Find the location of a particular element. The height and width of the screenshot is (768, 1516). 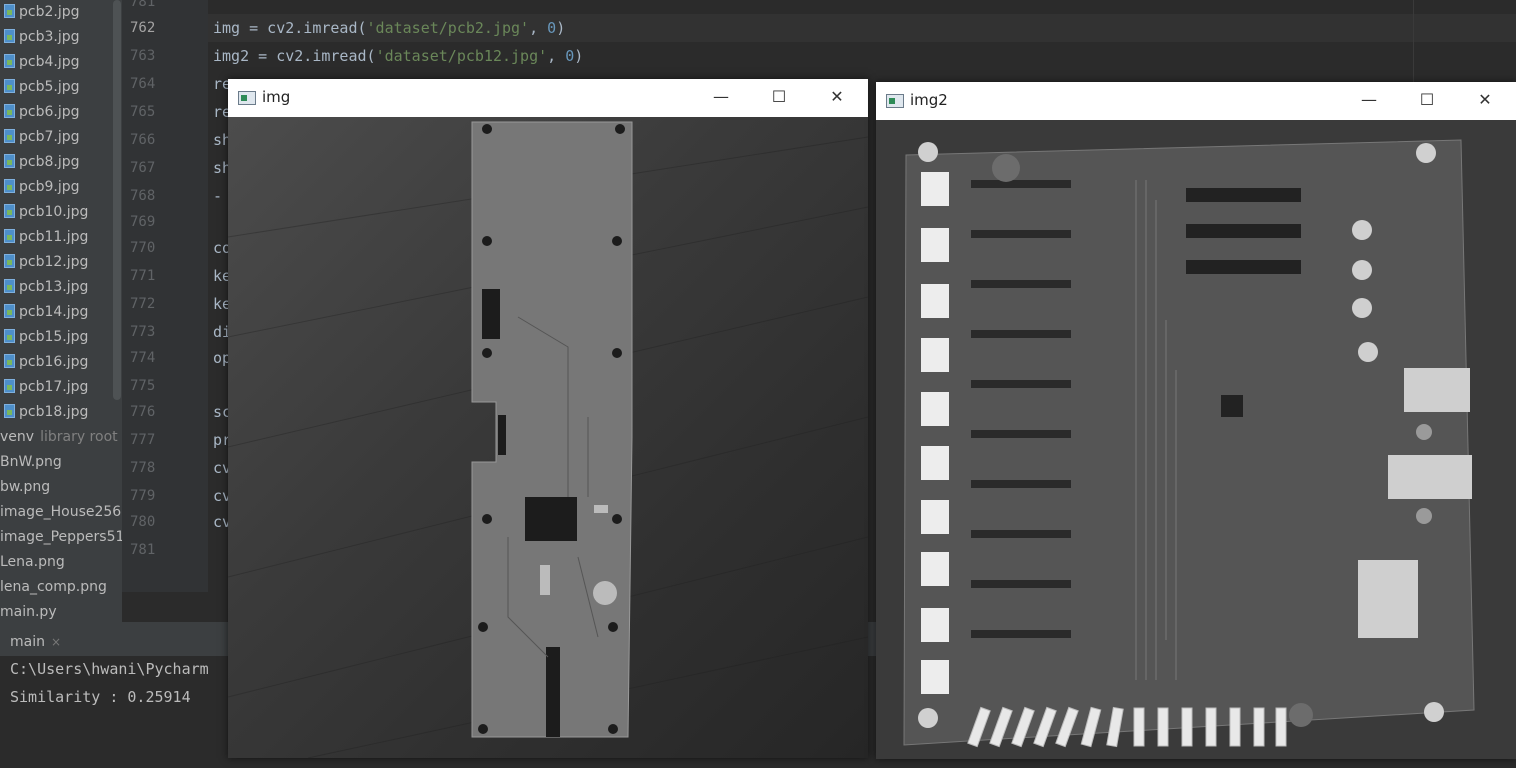

window-title: img is located at coordinates (276, 97).